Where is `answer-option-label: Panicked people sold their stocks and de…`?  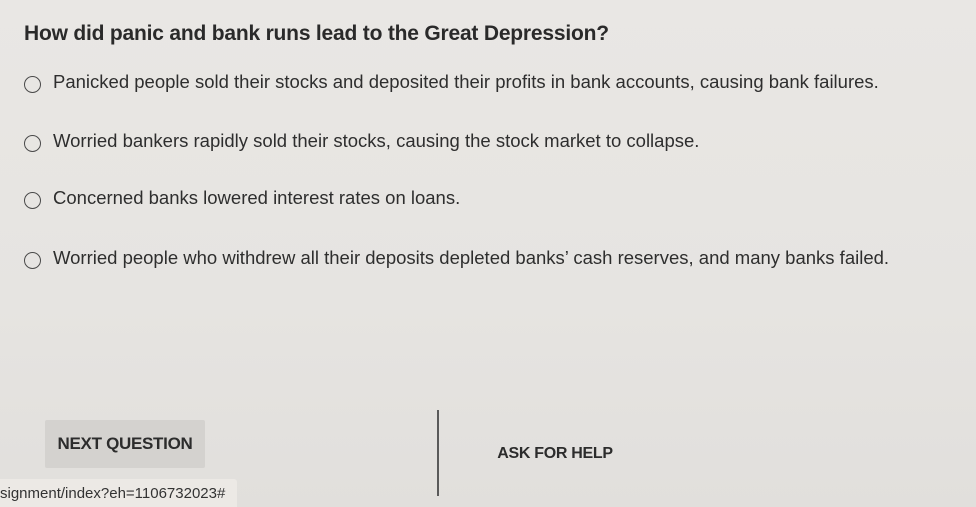
answer-option-label: Panicked people sold their stocks and de… is located at coordinates (466, 81).